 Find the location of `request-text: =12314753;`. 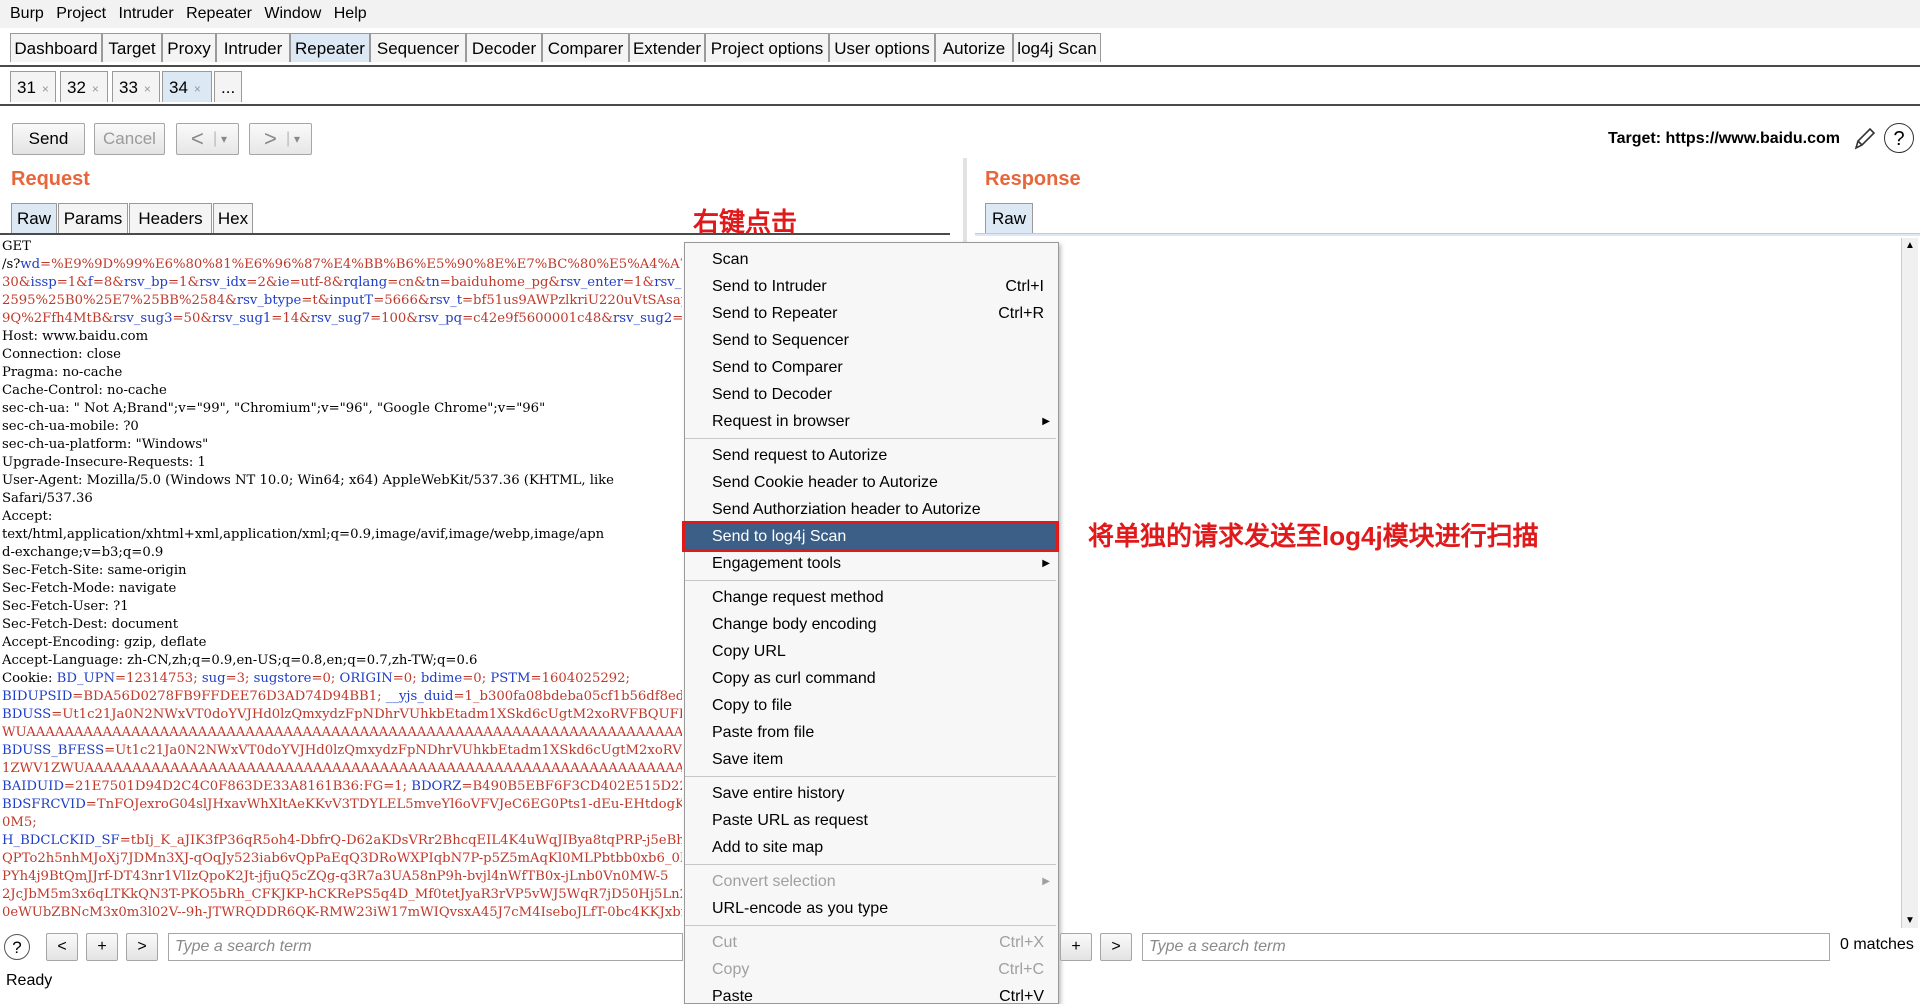

request-text: =12314753; is located at coordinates (158, 678).